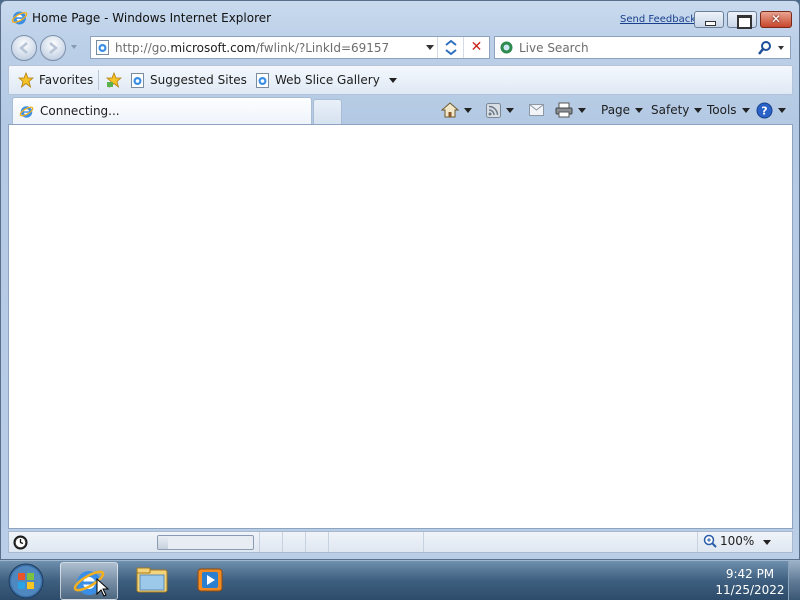 The width and height of the screenshot is (800, 600). I want to click on page-icon, so click(102, 47).